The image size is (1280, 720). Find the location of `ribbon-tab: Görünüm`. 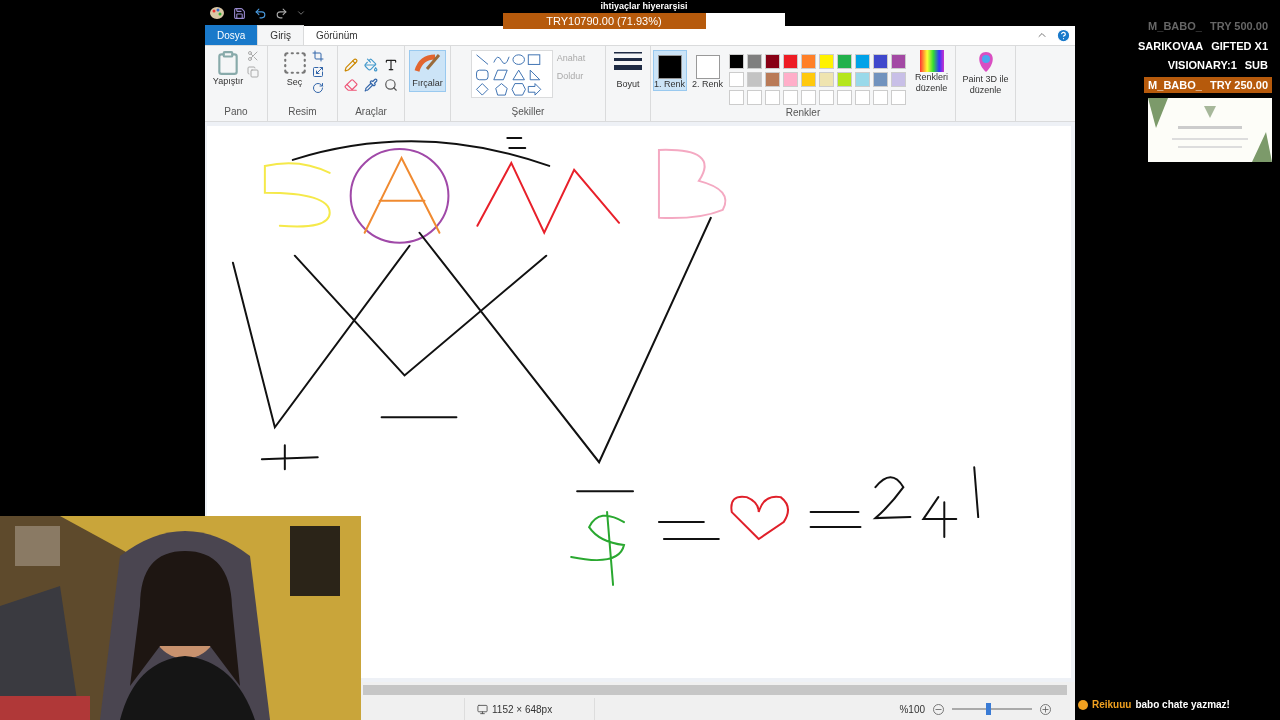

ribbon-tab: Görünüm is located at coordinates (336, 35).